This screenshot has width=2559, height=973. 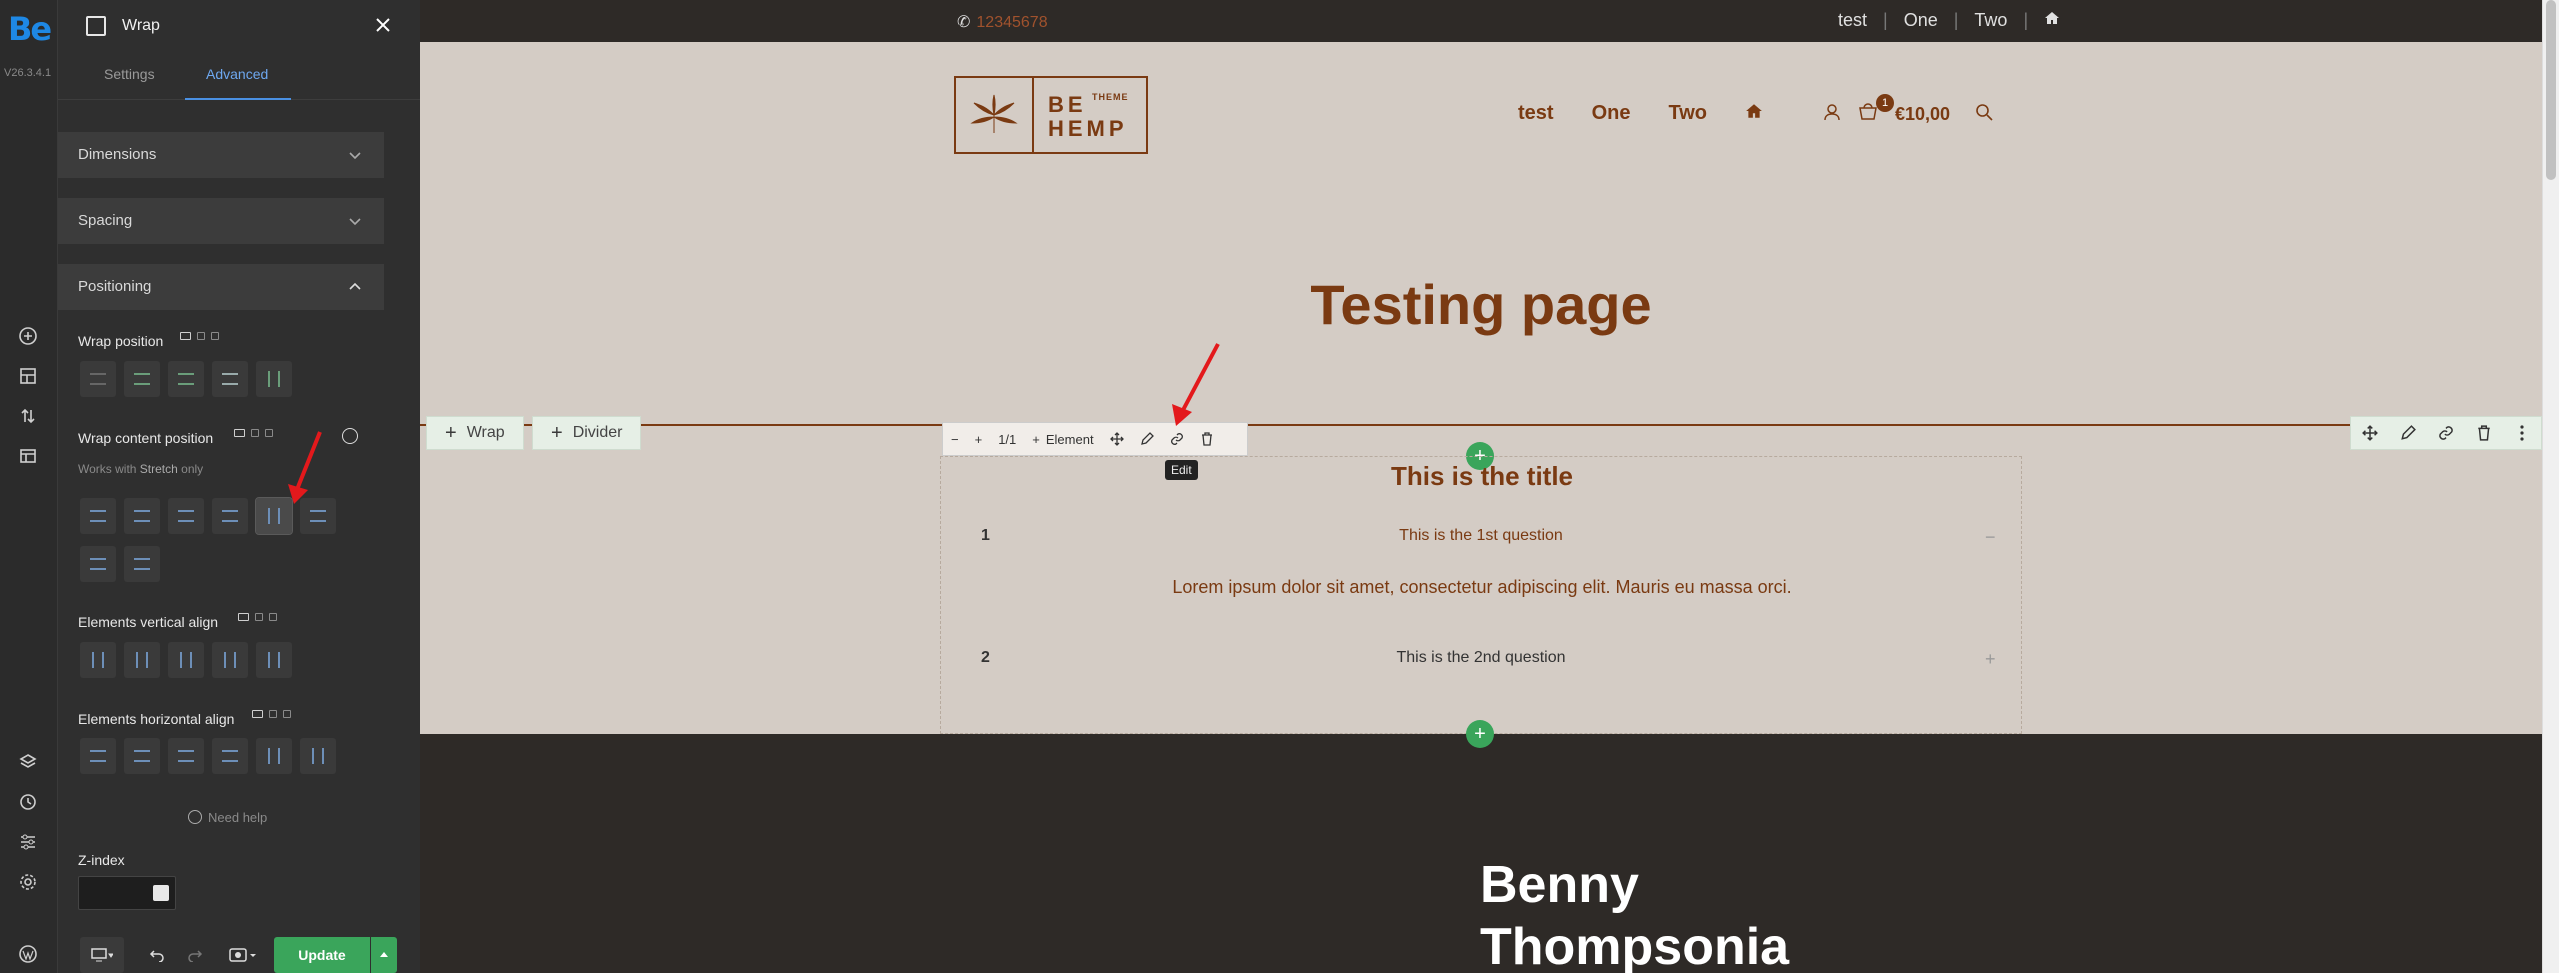 I want to click on zindex-input, so click(x=127, y=893).